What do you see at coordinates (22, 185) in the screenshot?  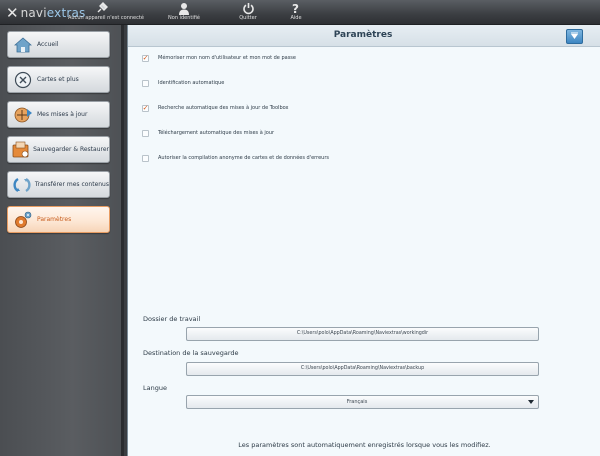 I see `transfer-icon` at bounding box center [22, 185].